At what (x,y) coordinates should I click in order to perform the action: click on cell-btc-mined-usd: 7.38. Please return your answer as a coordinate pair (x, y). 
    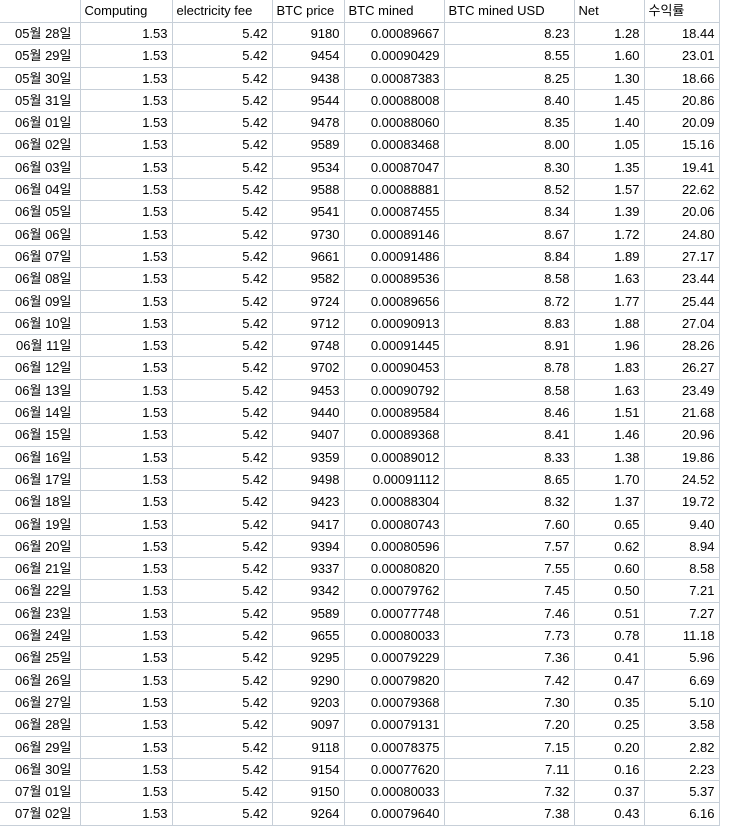
    Looking at the image, I should click on (509, 814).